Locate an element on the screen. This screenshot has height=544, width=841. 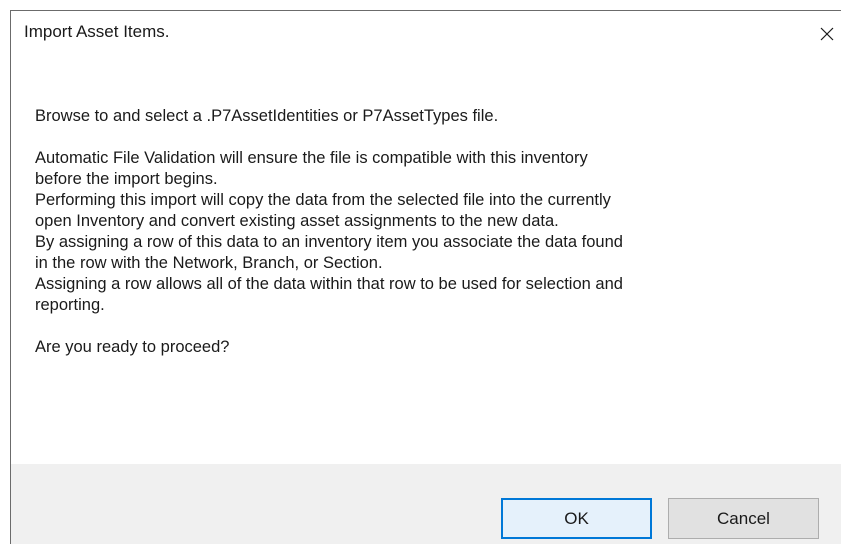
message-line: reporting. is located at coordinates (70, 305).